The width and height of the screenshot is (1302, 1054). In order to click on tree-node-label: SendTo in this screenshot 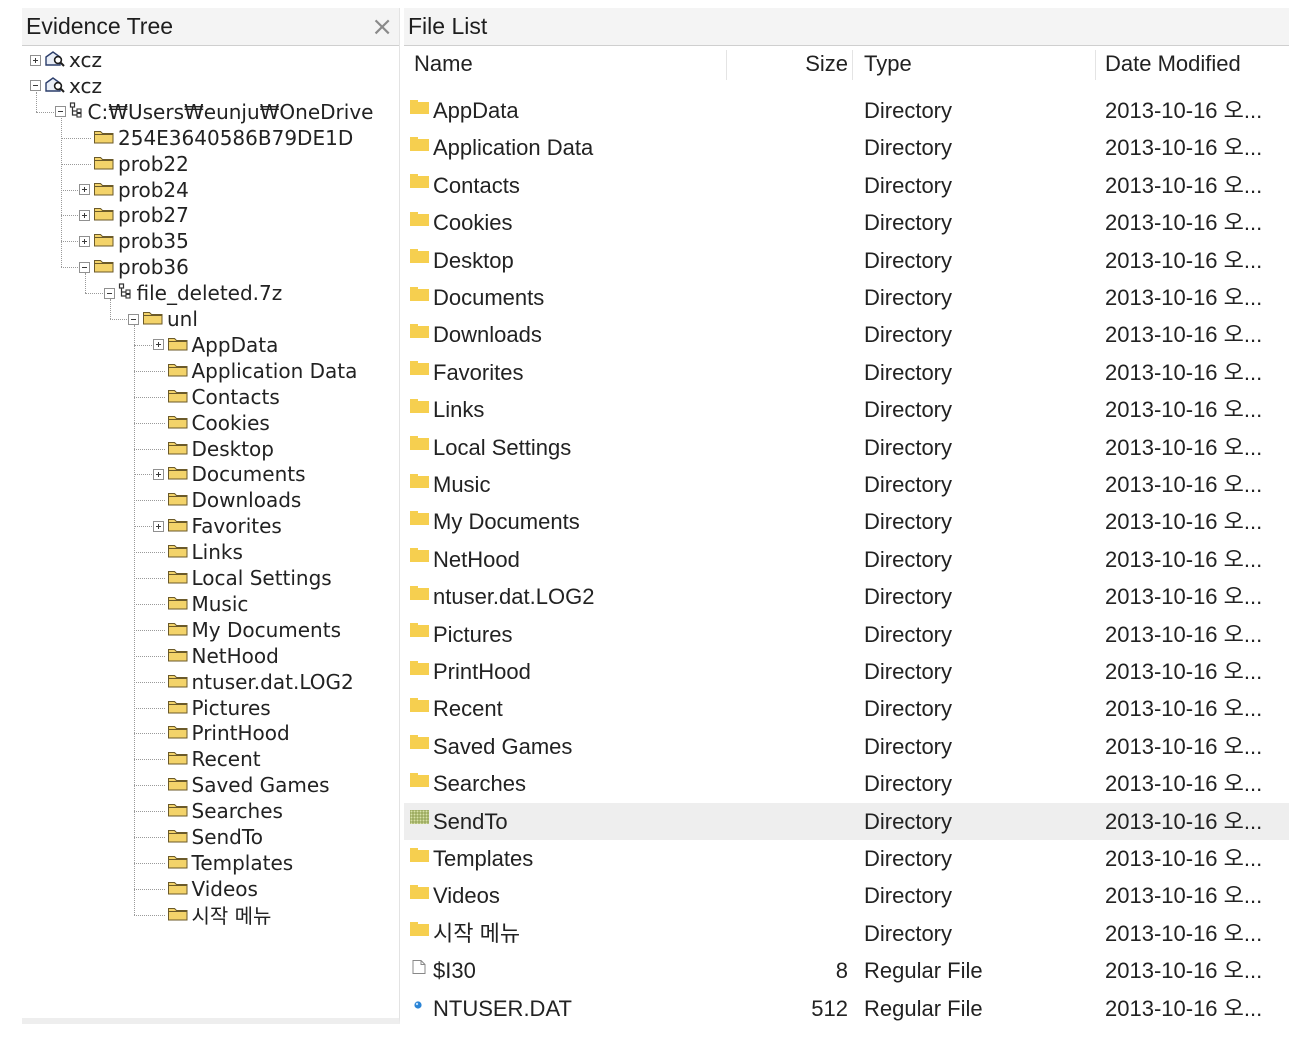, I will do `click(227, 837)`.